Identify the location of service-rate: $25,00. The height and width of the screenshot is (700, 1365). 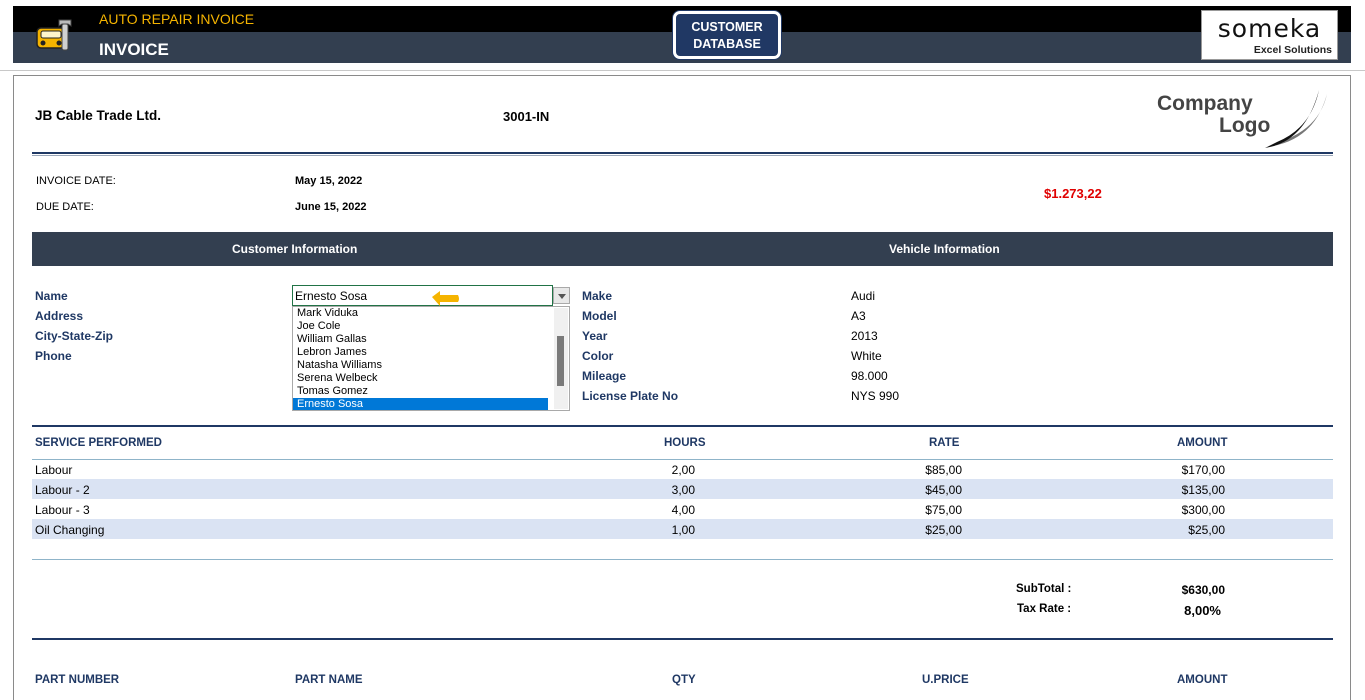
(931, 530).